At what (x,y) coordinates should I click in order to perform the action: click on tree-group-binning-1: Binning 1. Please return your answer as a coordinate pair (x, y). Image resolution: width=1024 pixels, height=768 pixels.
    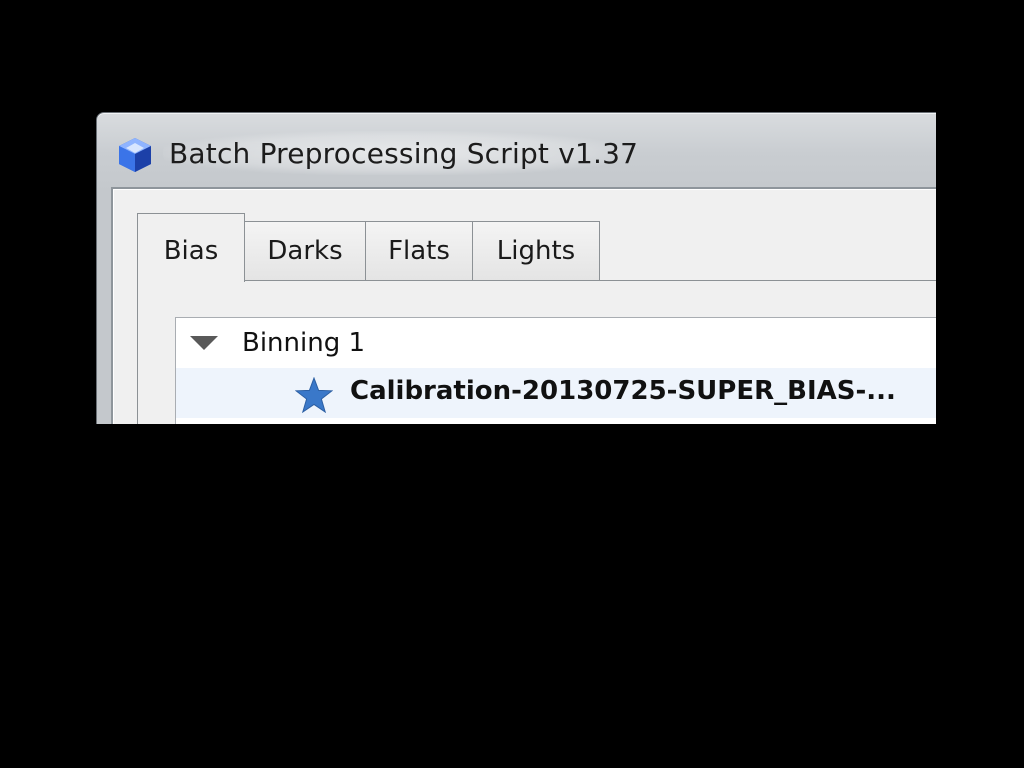
    Looking at the image, I should click on (556, 345).